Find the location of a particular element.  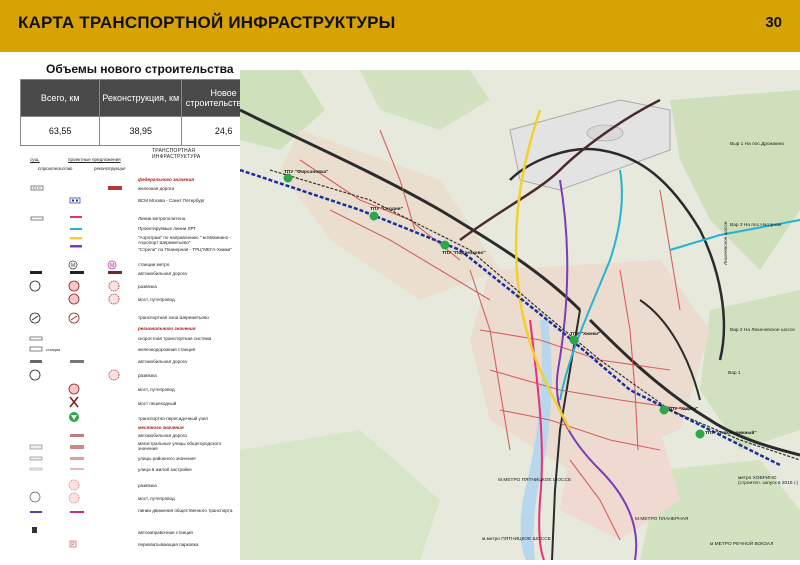

map-label-podrezkovo: ТПУ "Подрезково" is located at coordinates (464, 253).